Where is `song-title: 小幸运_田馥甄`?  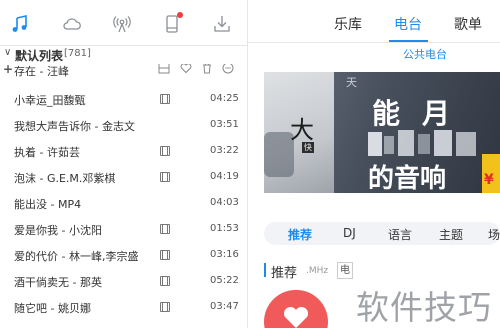 song-title: 小幸运_田馥甄 is located at coordinates (50, 100).